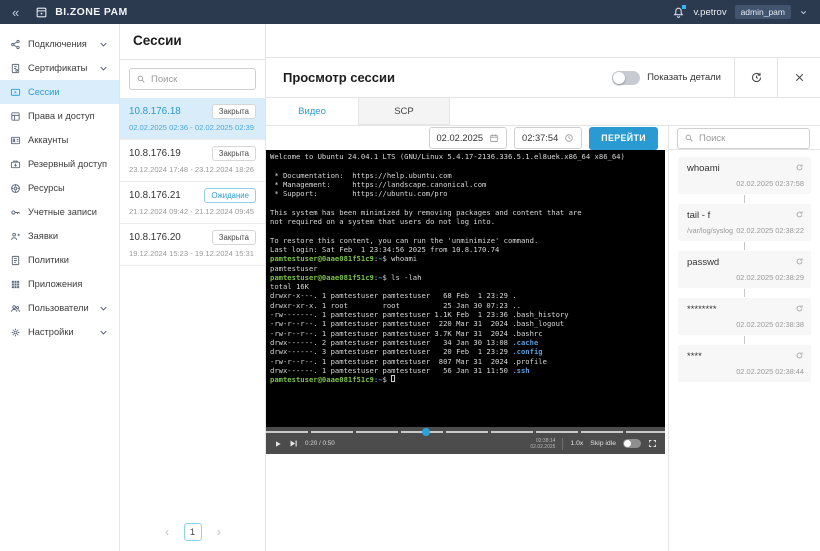 This screenshot has width=820, height=551. What do you see at coordinates (684, 6) in the screenshot?
I see `notification-badge` at bounding box center [684, 6].